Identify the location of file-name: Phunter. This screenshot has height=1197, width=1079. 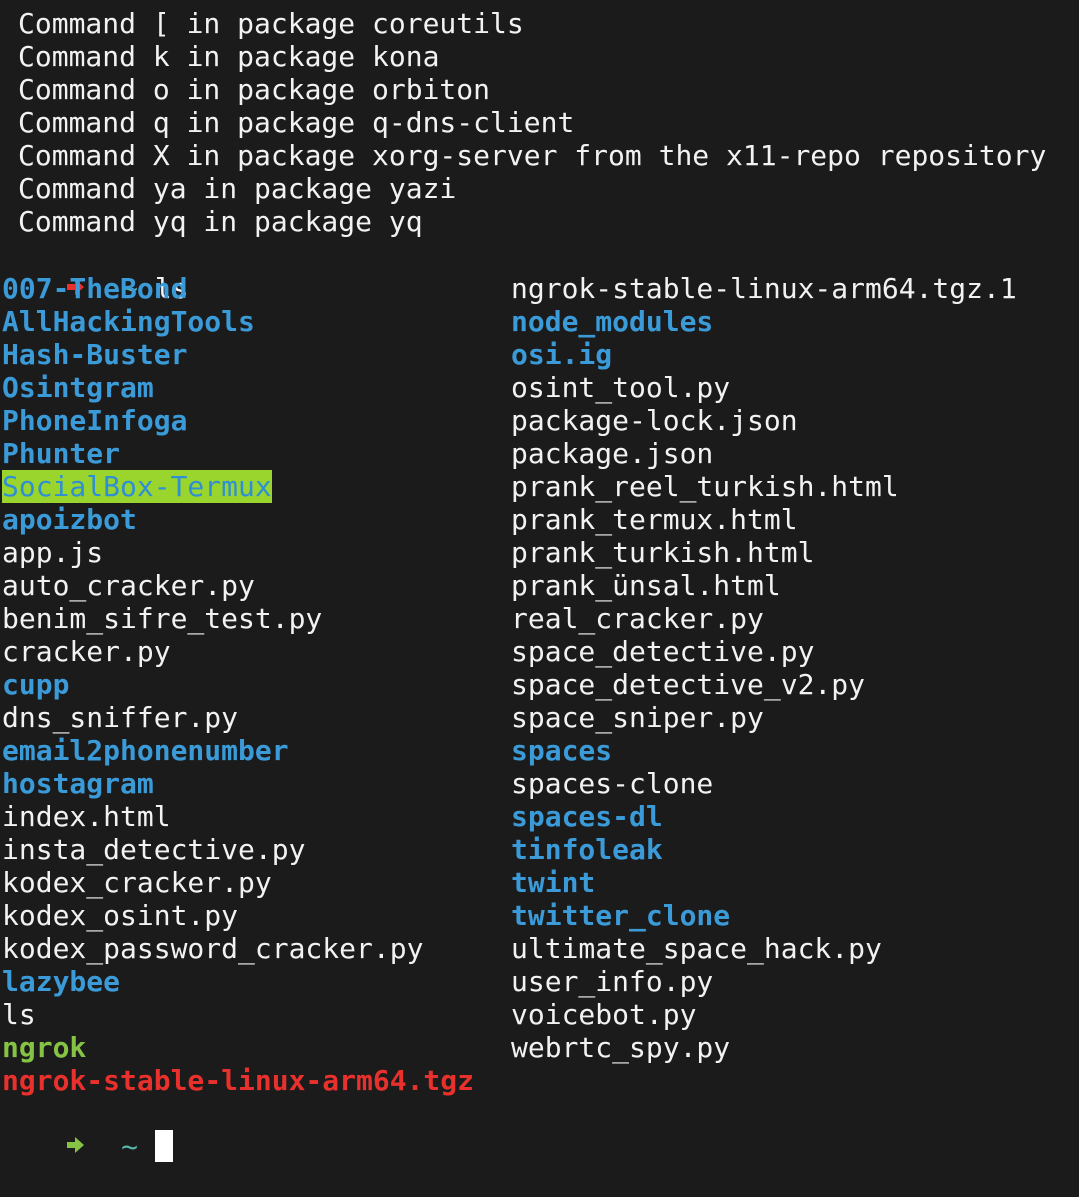
(61, 453).